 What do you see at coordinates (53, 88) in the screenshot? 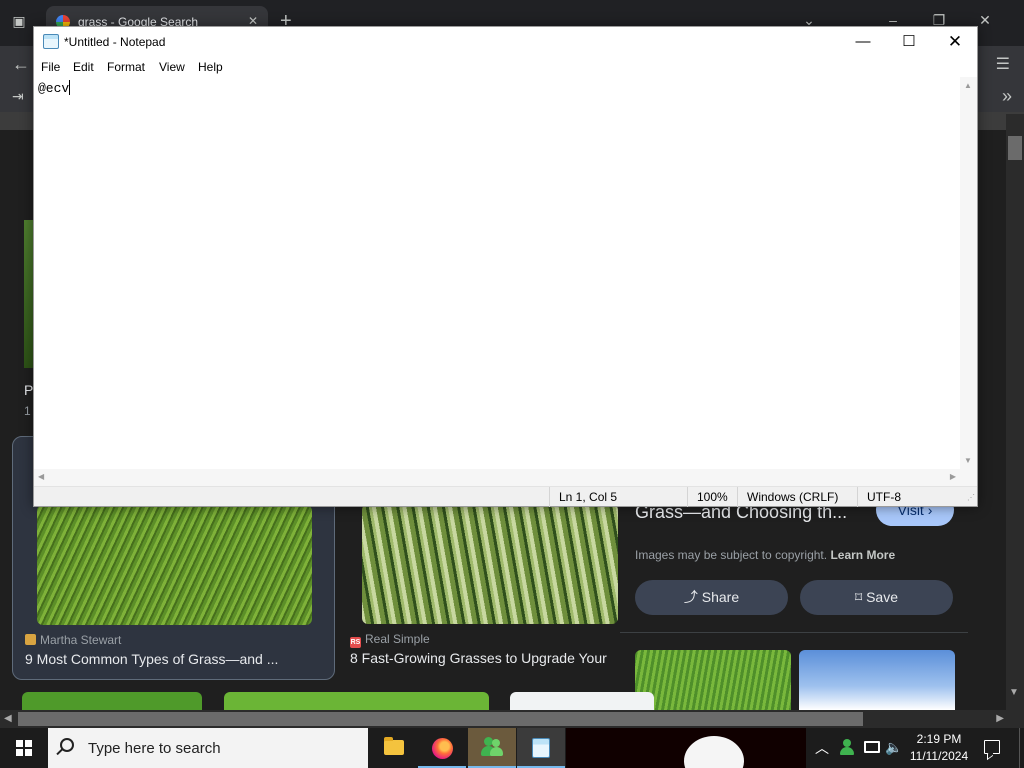
I see `editor-content: @ecv` at bounding box center [53, 88].